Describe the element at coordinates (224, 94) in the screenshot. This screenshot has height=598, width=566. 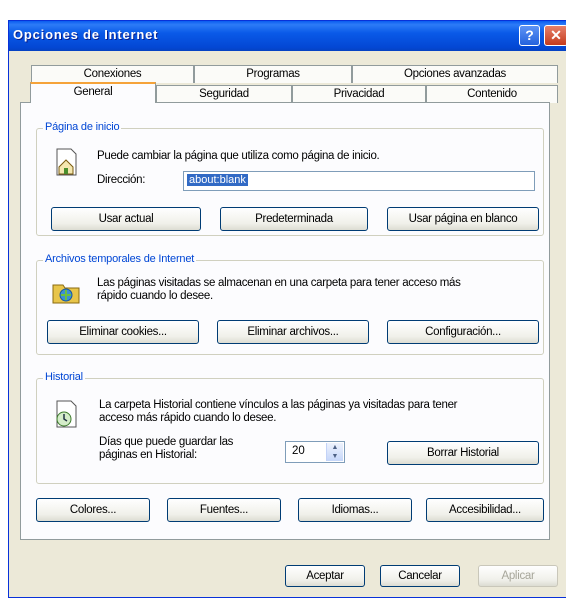
I see `tab-seguridad: Seguridad` at that location.